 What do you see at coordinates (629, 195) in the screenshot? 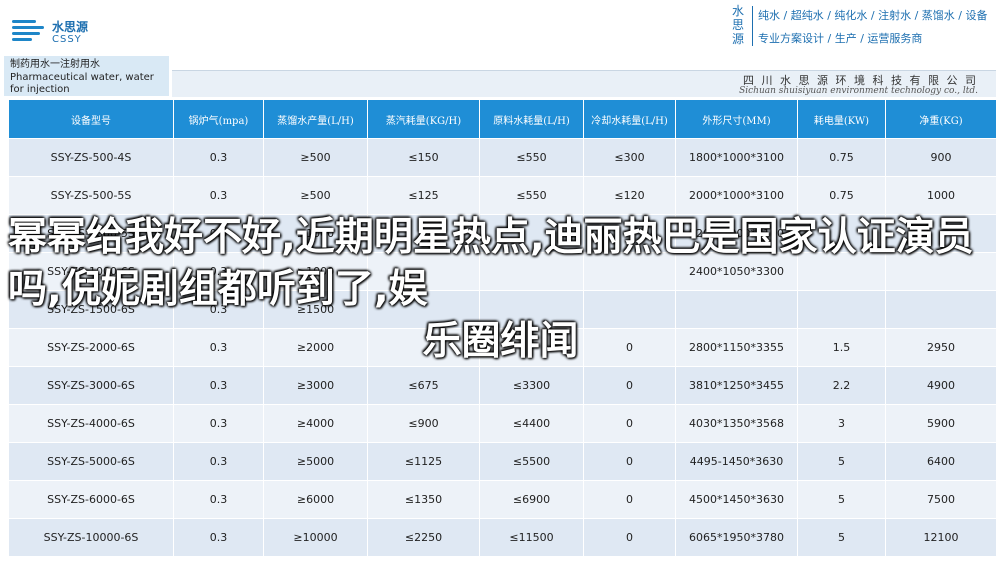
I see `table-cell: ≤120` at bounding box center [629, 195].